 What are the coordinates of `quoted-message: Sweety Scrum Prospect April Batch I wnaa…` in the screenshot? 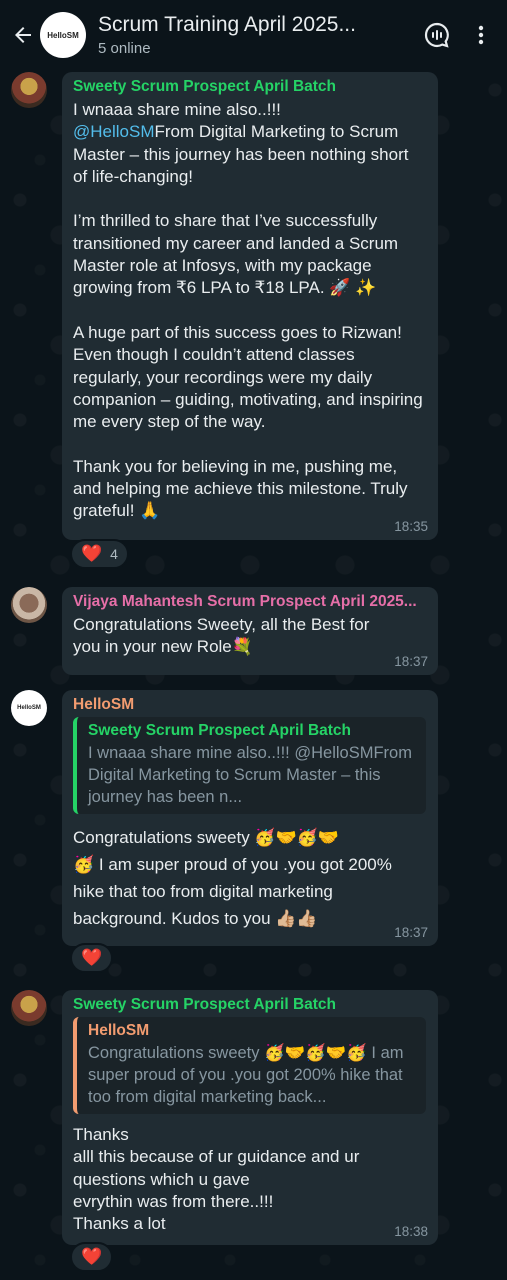 It's located at (249, 765).